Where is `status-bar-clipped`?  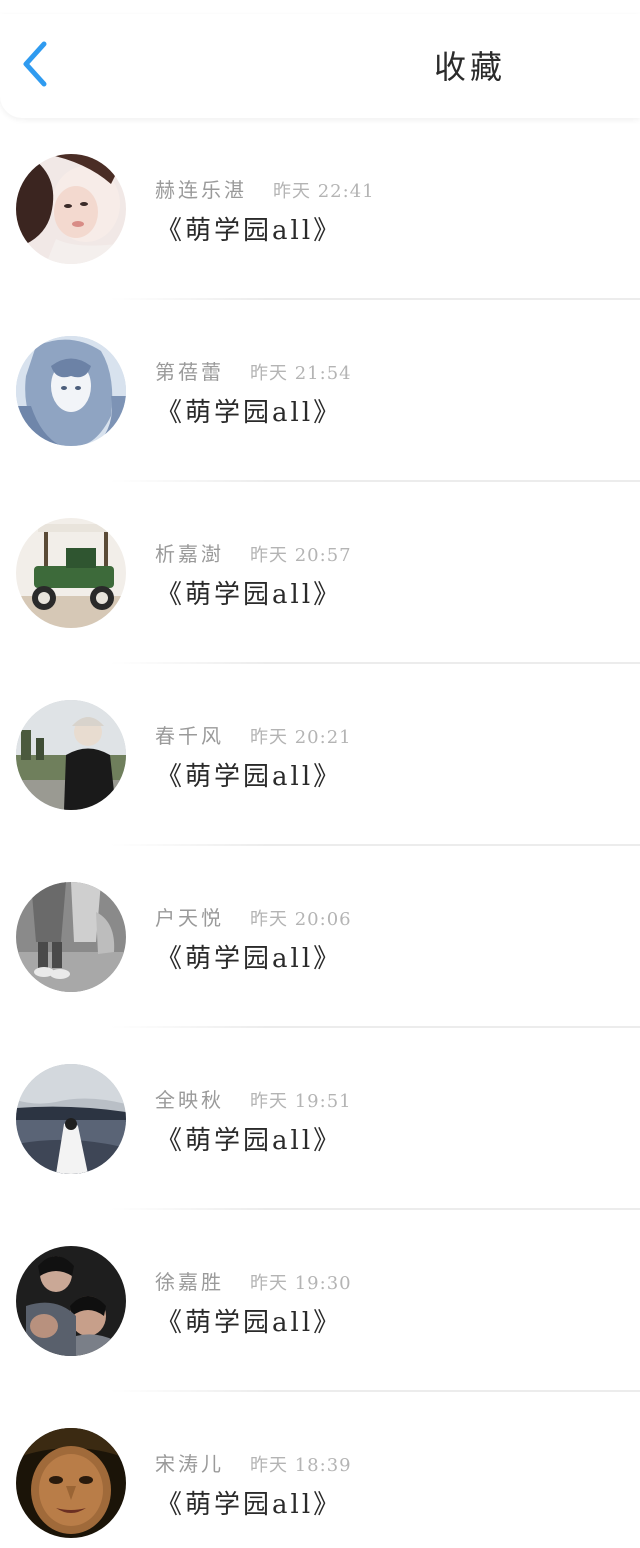
status-bar-clipped is located at coordinates (320, 7).